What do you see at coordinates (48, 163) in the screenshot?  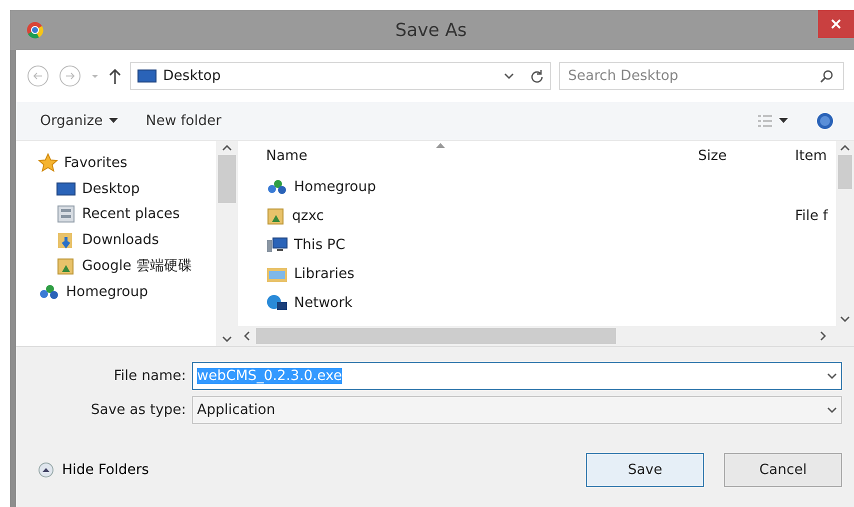 I see `star-icon` at bounding box center [48, 163].